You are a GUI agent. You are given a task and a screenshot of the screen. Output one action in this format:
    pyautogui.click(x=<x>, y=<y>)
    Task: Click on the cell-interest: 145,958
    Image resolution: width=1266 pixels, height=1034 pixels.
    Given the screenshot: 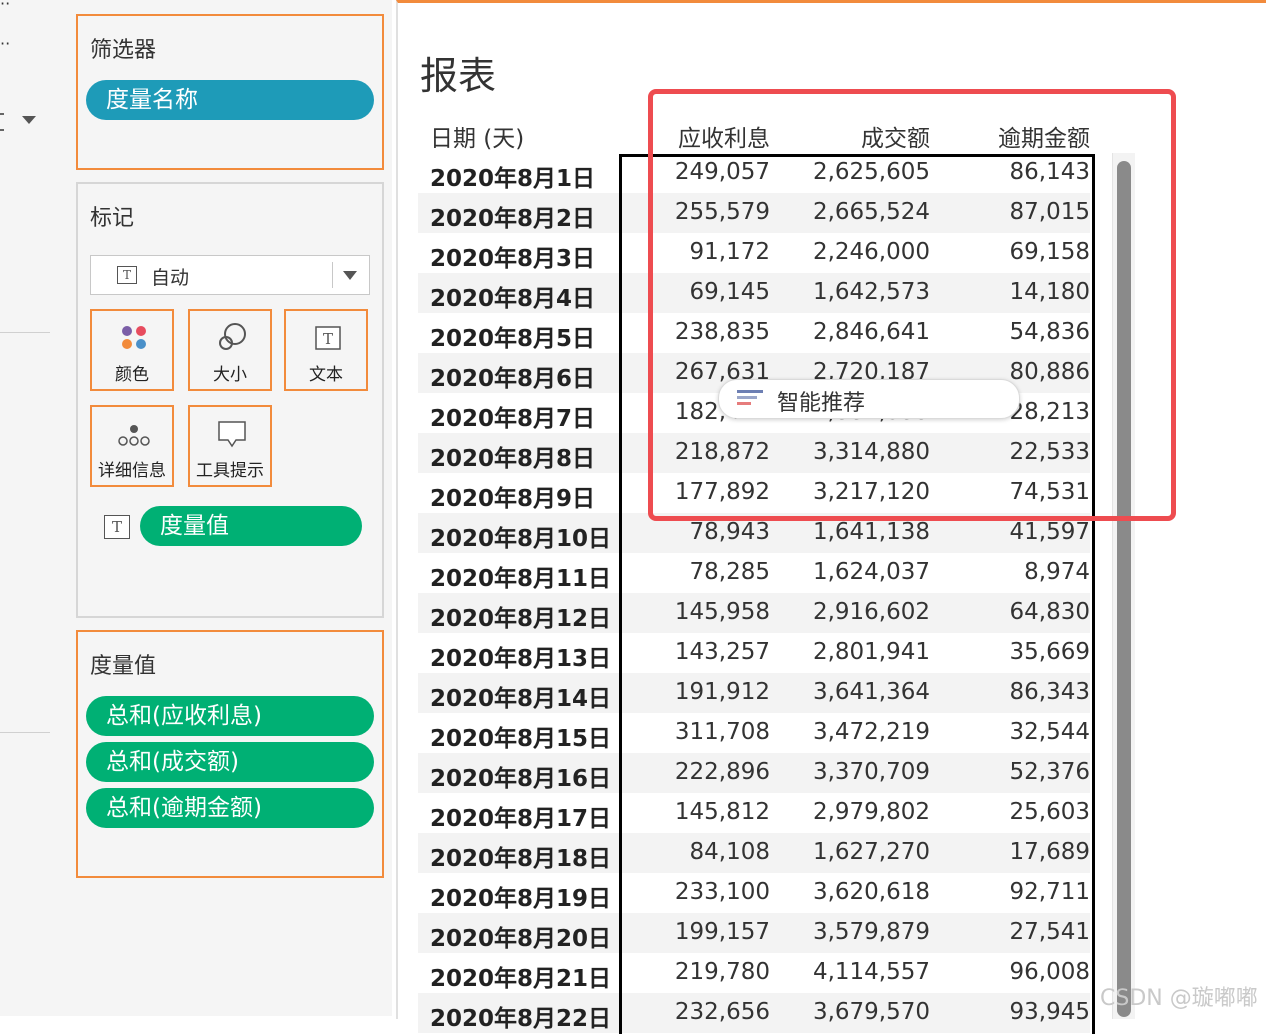 What is the action you would take?
    pyautogui.click(x=695, y=612)
    